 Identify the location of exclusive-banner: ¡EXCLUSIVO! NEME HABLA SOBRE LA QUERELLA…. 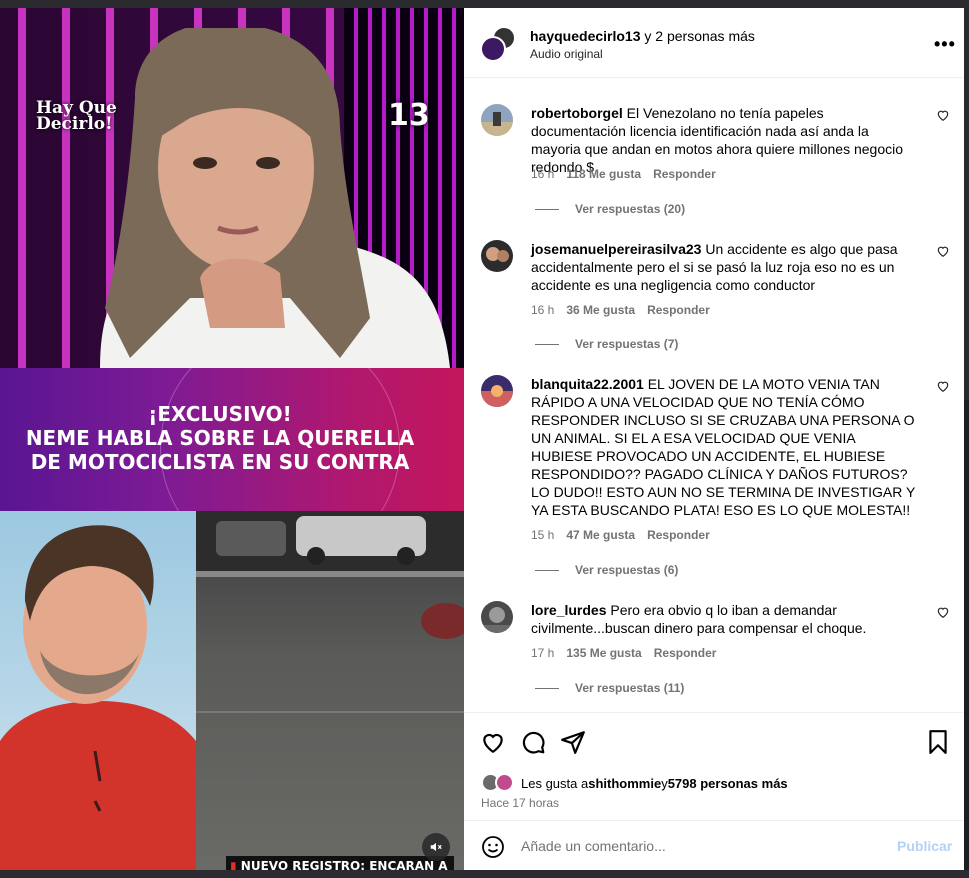
(232, 440).